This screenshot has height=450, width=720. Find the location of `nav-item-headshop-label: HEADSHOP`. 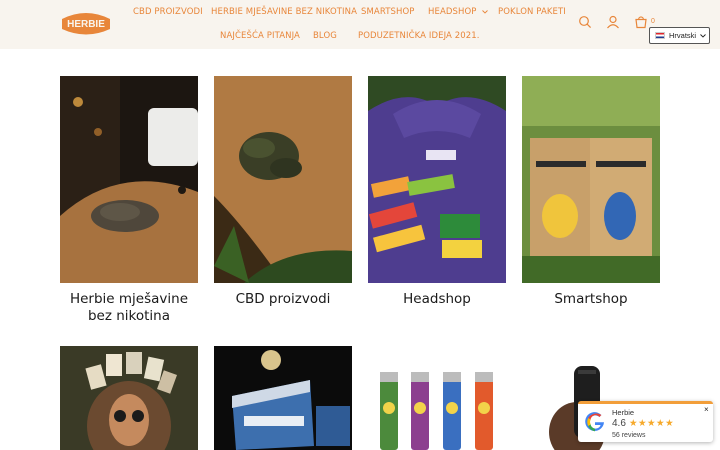

nav-item-headshop-label: HEADSHOP is located at coordinates (452, 12).